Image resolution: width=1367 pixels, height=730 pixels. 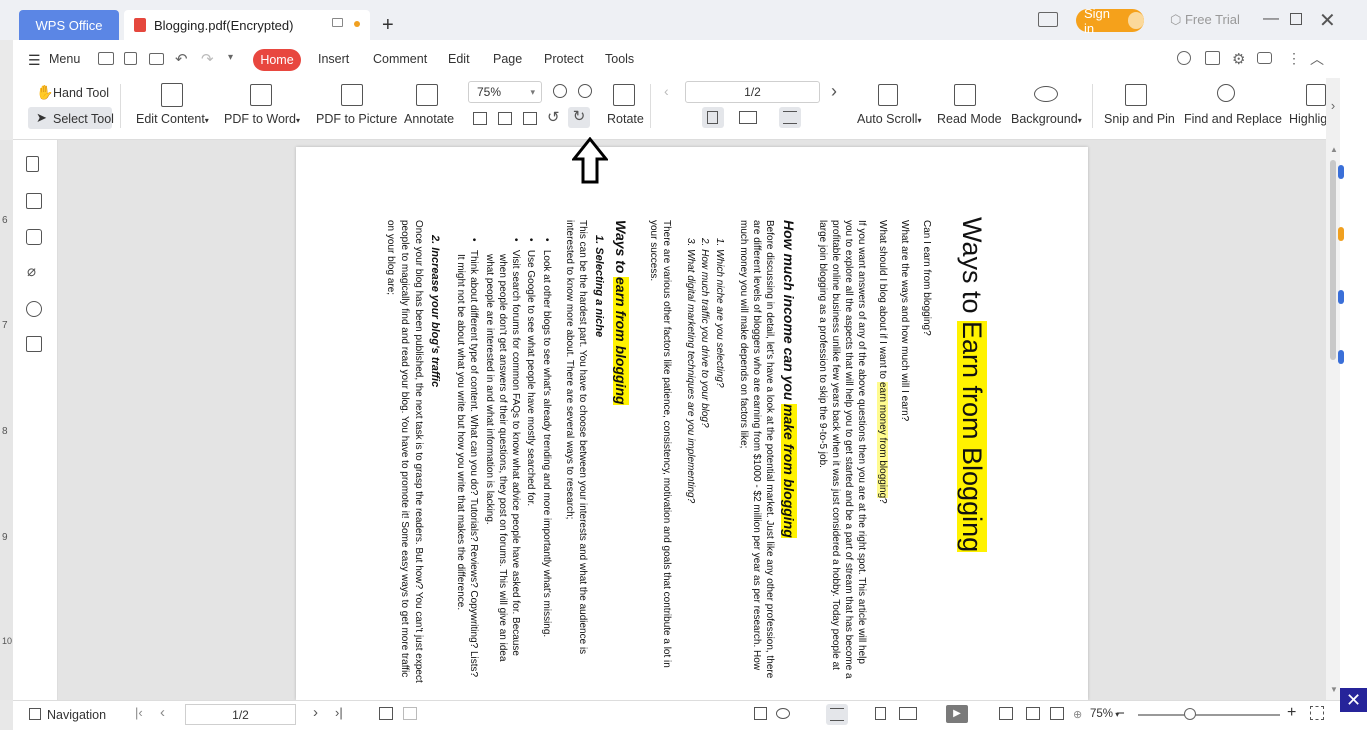 I want to click on settings-gear-icon: ⚙, so click(x=1238, y=59).